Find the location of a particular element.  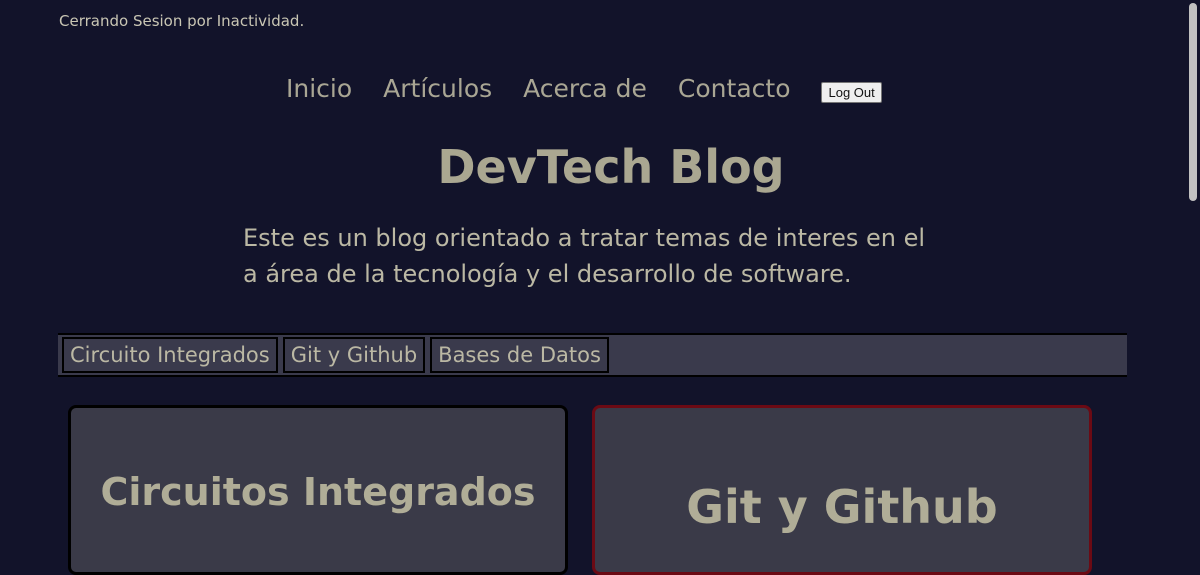

scrollbar-thumb is located at coordinates (1193, 102).